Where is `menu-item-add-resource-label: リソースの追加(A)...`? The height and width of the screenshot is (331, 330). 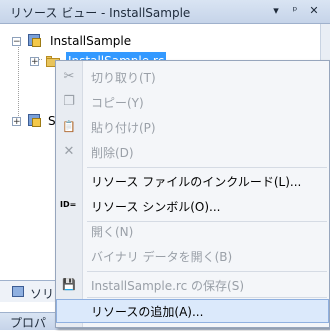
menu-item-add-resource-label: リソースの追加(A)... is located at coordinates (147, 312).